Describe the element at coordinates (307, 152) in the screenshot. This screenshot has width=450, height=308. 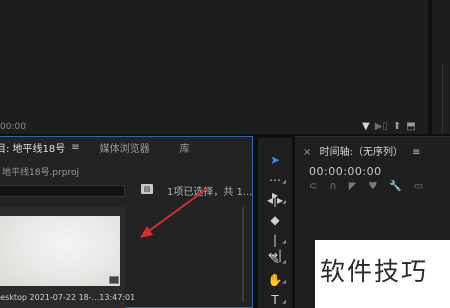
I see `close-icon: ×` at that location.